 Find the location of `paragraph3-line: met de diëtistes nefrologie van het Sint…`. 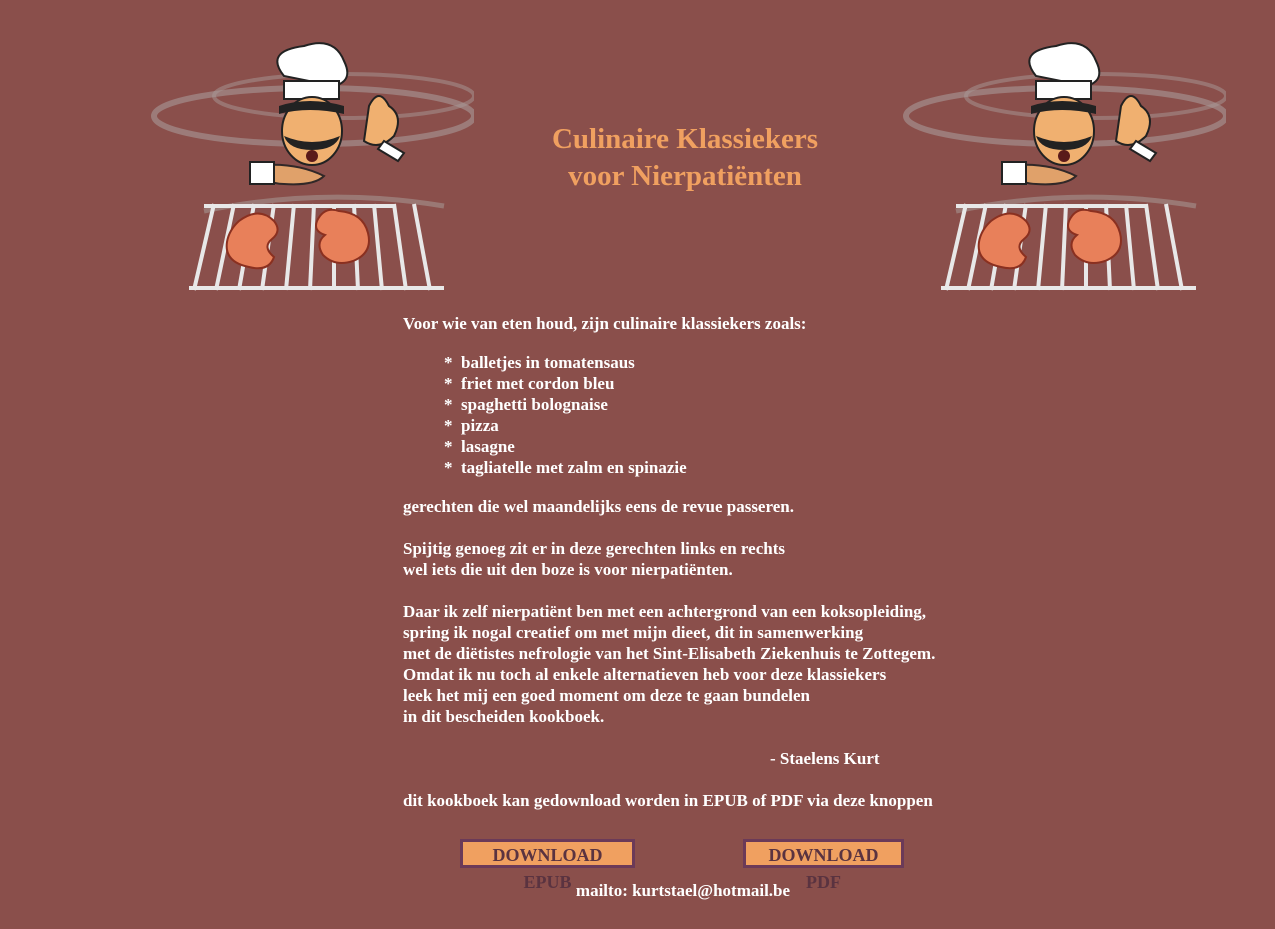

paragraph3-line: met de diëtistes nefrologie van het Sint… is located at coordinates (669, 653).